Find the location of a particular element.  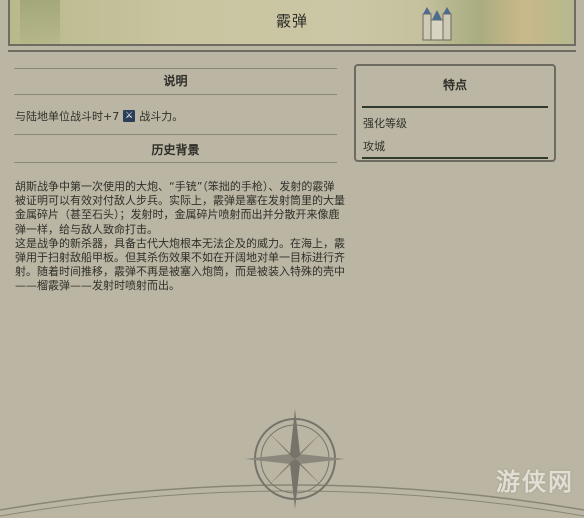

compass-rose-icon is located at coordinates (295, 459).